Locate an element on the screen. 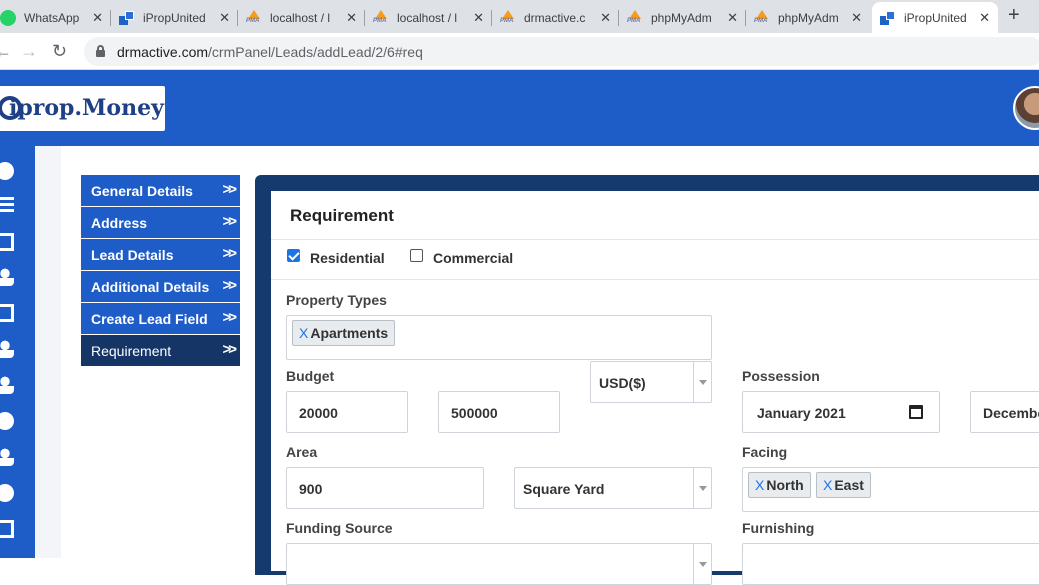 The width and height of the screenshot is (1039, 585). step-lead-details: Lead Details >> is located at coordinates (160, 255).